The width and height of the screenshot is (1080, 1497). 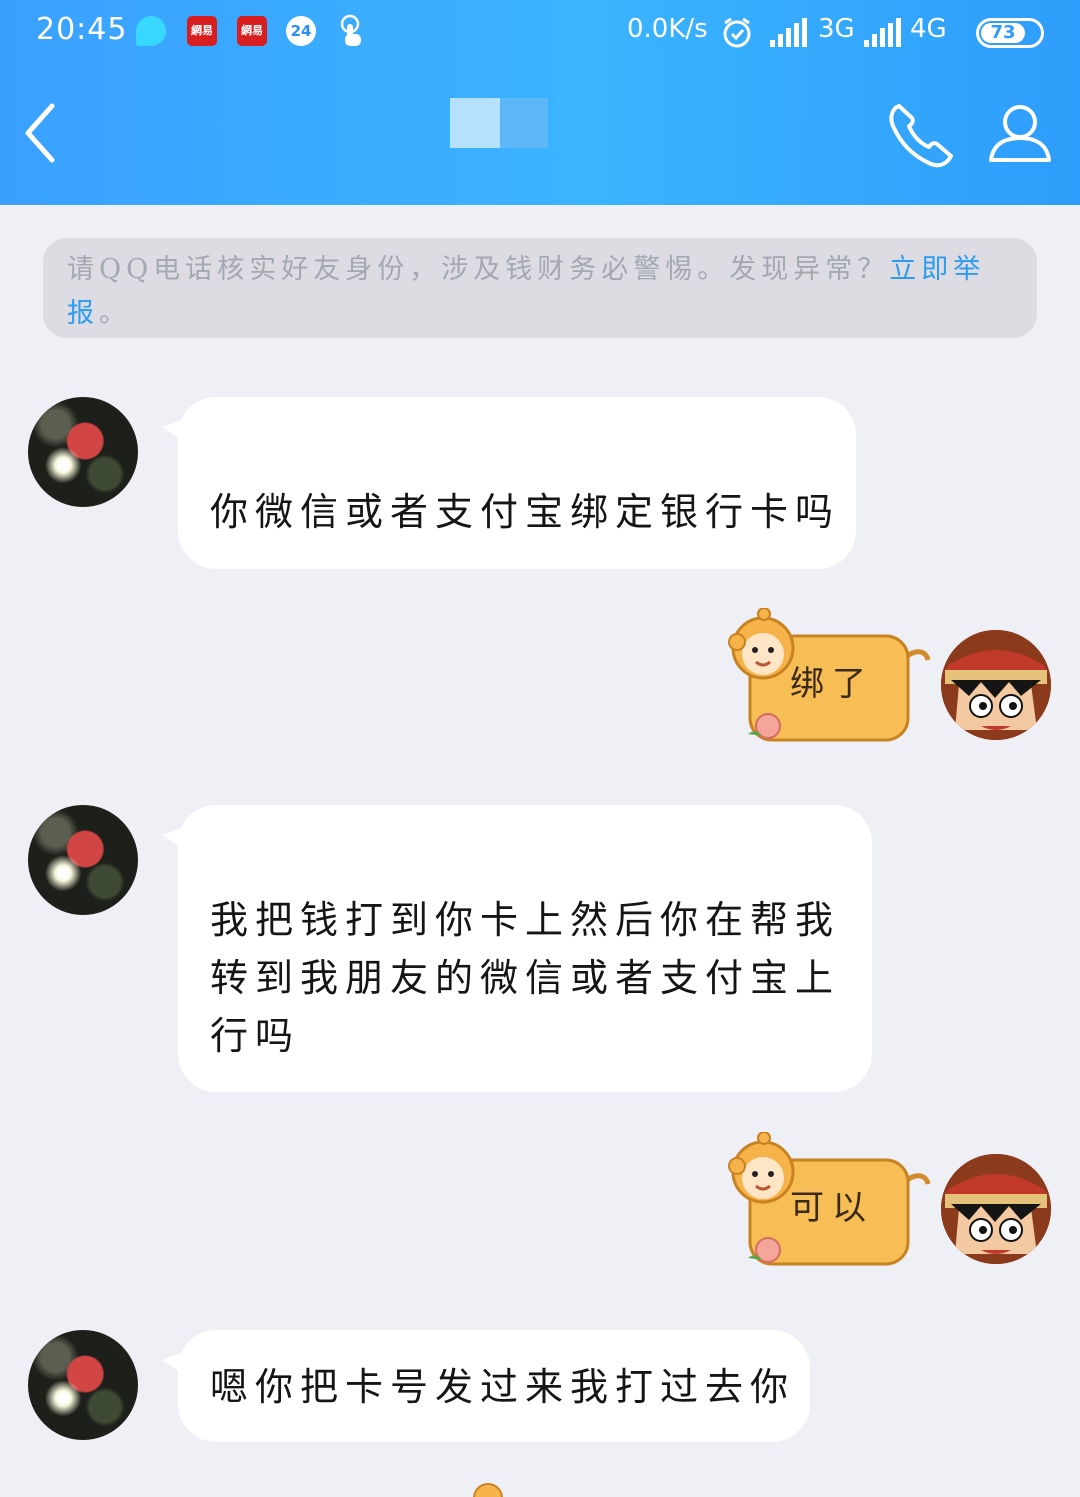 What do you see at coordinates (525, 512) in the screenshot?
I see `message-text: 你微信或者支付宝绑定银行卡吗` at bounding box center [525, 512].